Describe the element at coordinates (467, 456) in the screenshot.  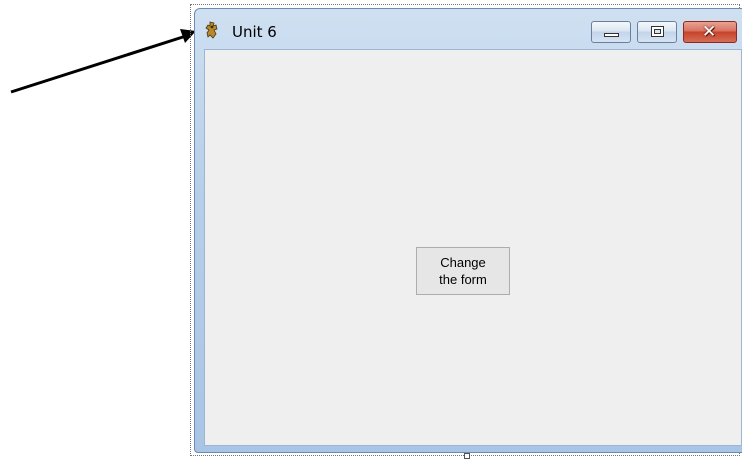
I see `resize-handle` at that location.